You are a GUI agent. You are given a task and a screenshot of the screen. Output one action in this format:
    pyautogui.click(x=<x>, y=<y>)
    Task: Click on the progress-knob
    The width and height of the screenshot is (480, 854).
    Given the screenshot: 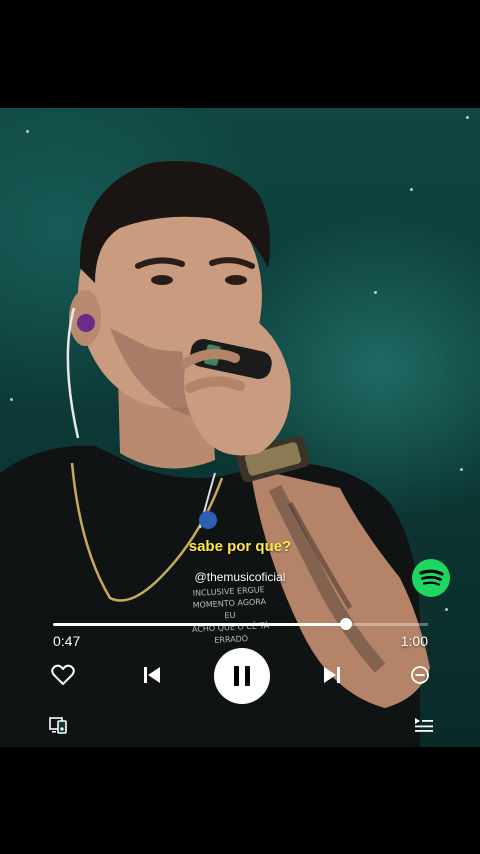 What is the action you would take?
    pyautogui.click(x=346, y=624)
    